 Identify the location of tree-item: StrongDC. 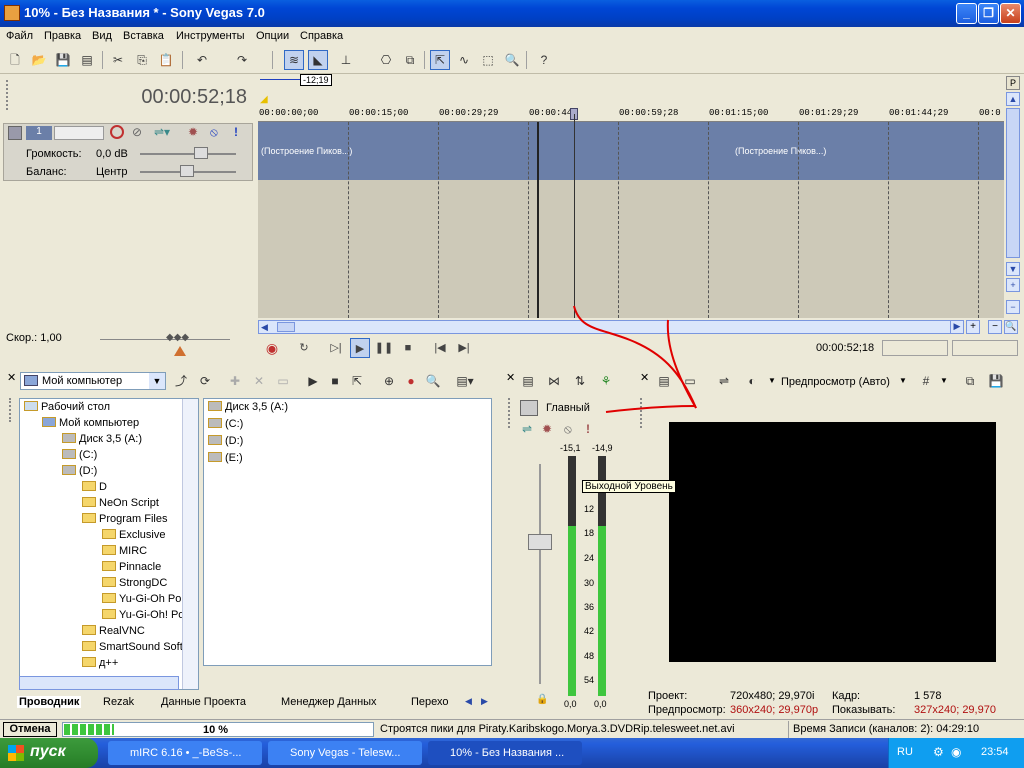
(134, 583).